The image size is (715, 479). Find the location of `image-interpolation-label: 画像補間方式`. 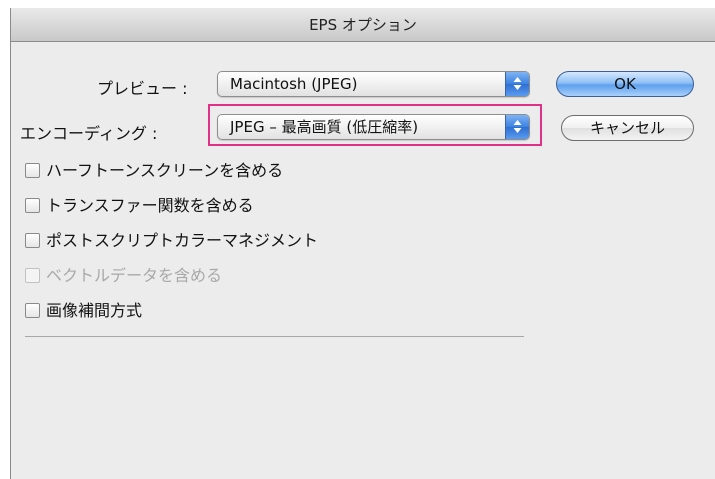

image-interpolation-label: 画像補間方式 is located at coordinates (94, 310).